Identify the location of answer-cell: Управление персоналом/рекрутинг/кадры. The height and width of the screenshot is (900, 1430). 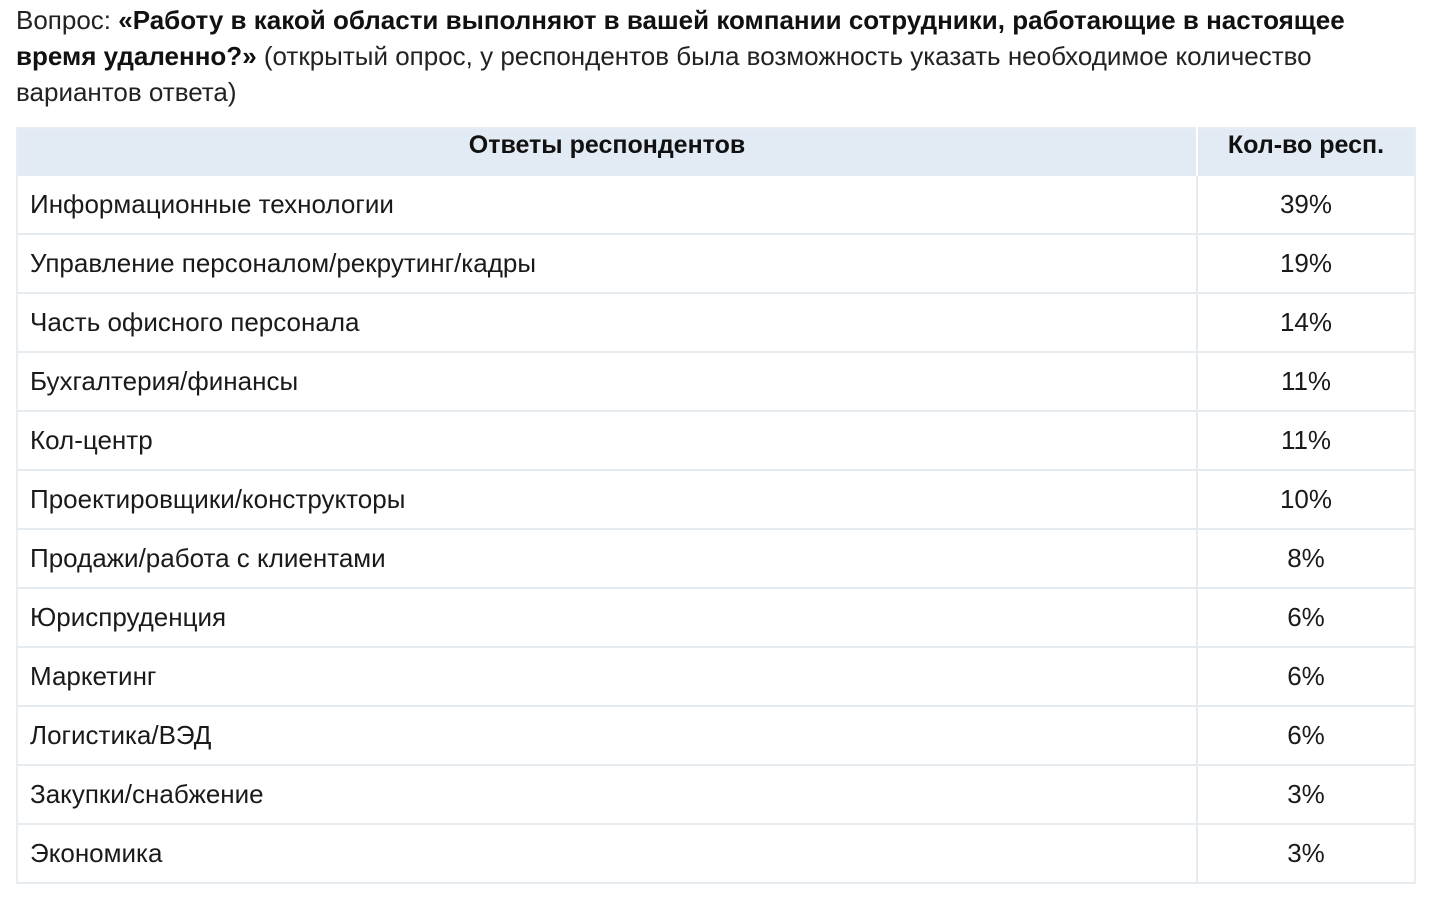
(607, 264).